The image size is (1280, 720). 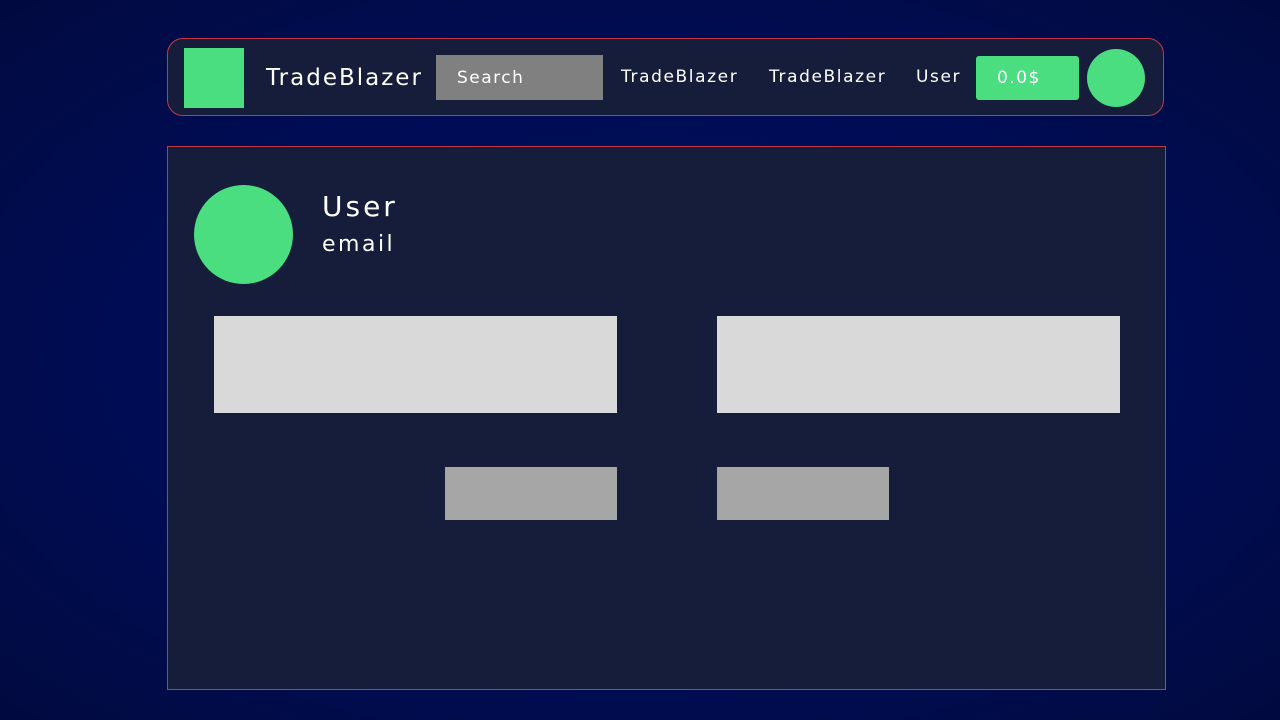 What do you see at coordinates (344, 78) in the screenshot?
I see `brand-title: TradeBlazer` at bounding box center [344, 78].